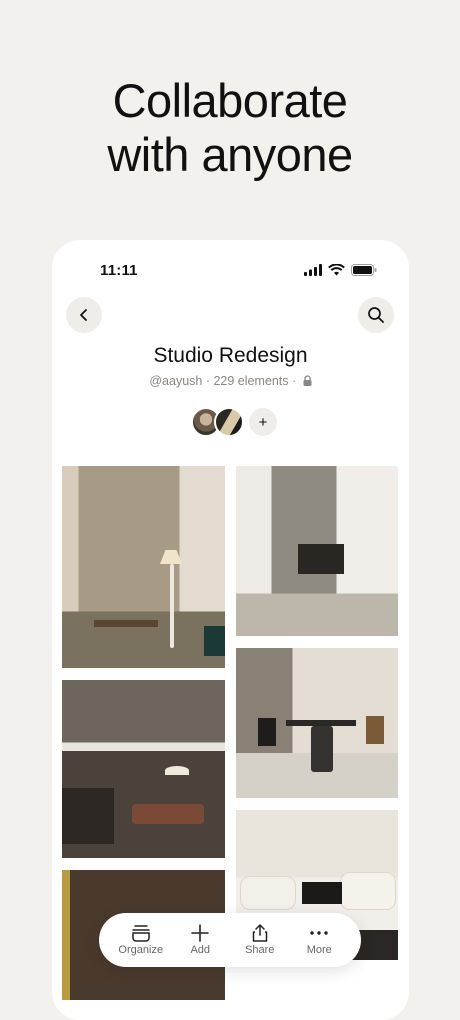  What do you see at coordinates (319, 933) in the screenshot?
I see `more-icon` at bounding box center [319, 933].